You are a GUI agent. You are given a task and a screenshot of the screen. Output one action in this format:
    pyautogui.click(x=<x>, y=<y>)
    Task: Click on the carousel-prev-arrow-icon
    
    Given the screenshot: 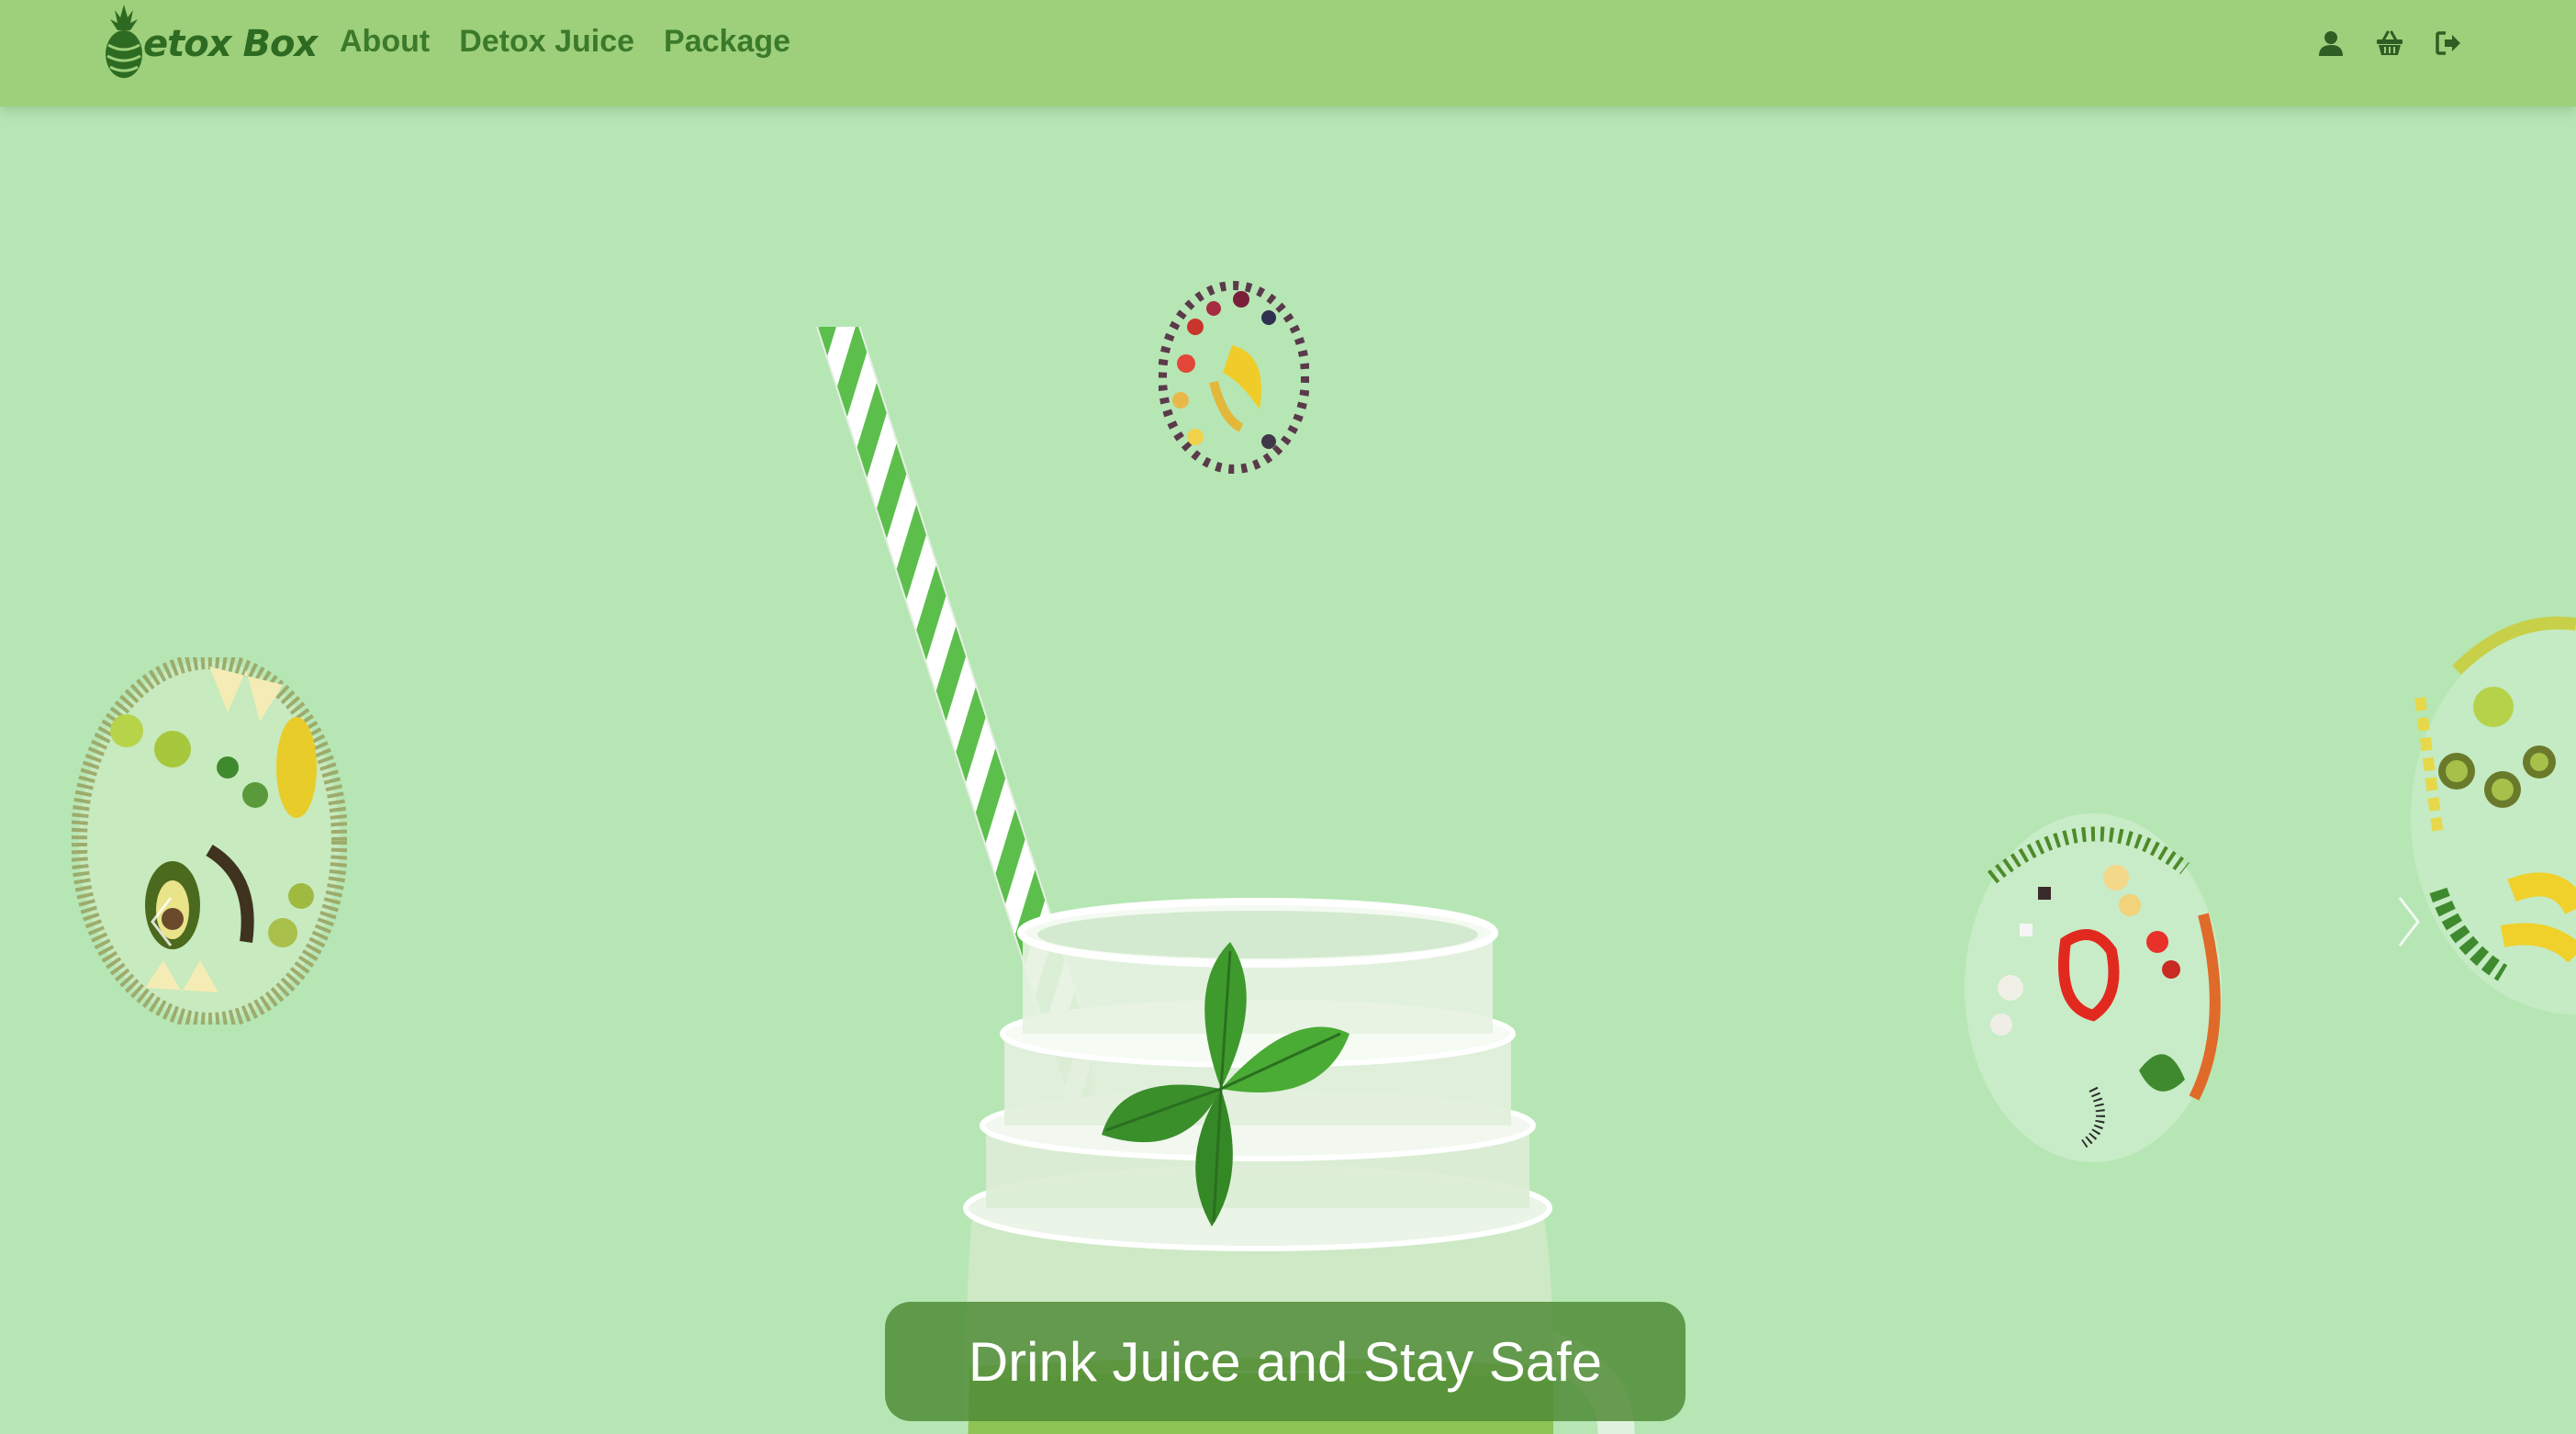 What is the action you would take?
    pyautogui.click(x=161, y=921)
    